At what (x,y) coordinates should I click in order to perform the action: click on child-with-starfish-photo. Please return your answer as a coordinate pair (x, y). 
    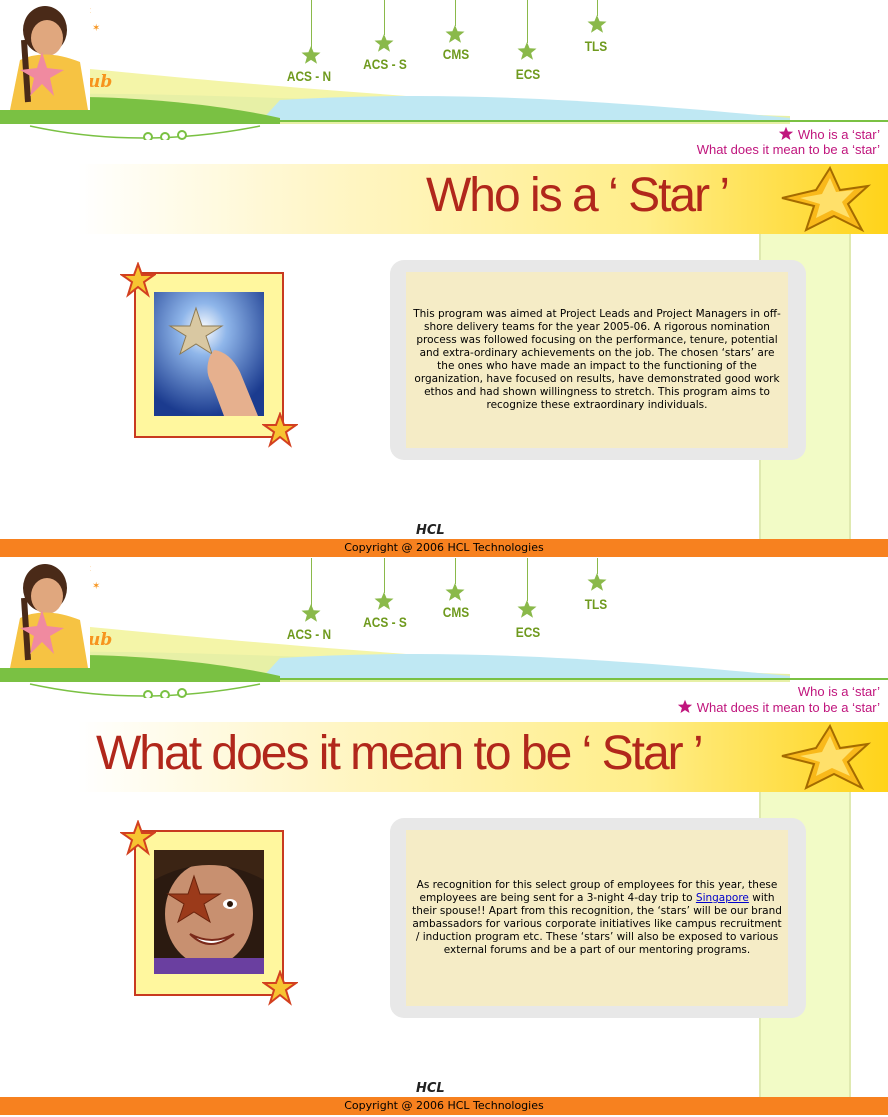
    Looking at the image, I should click on (209, 912).